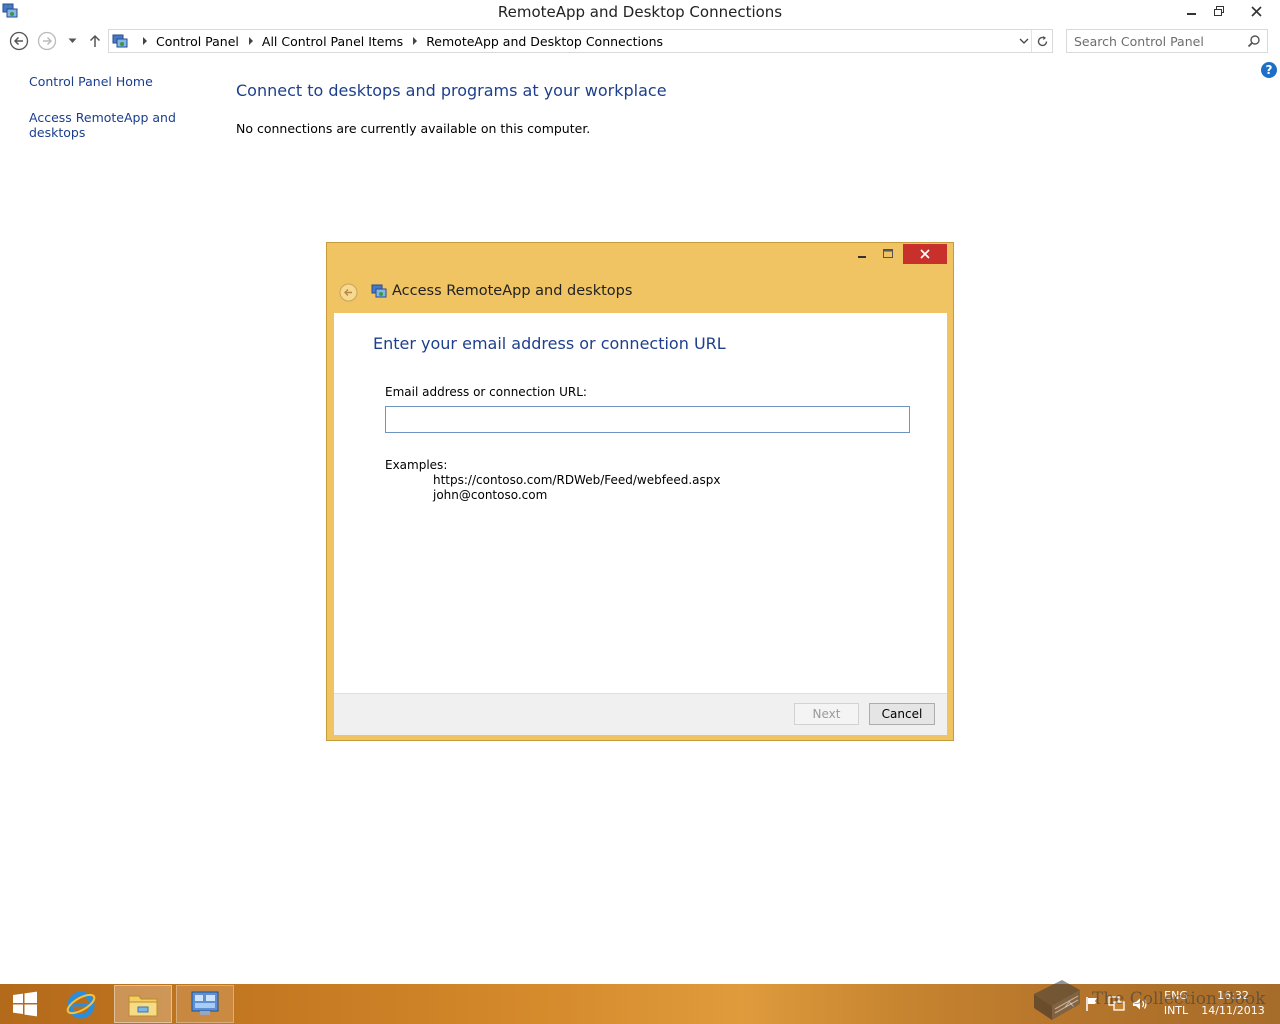 The image size is (1280, 1024). What do you see at coordinates (1269, 70) in the screenshot?
I see `help-icon: ?` at bounding box center [1269, 70].